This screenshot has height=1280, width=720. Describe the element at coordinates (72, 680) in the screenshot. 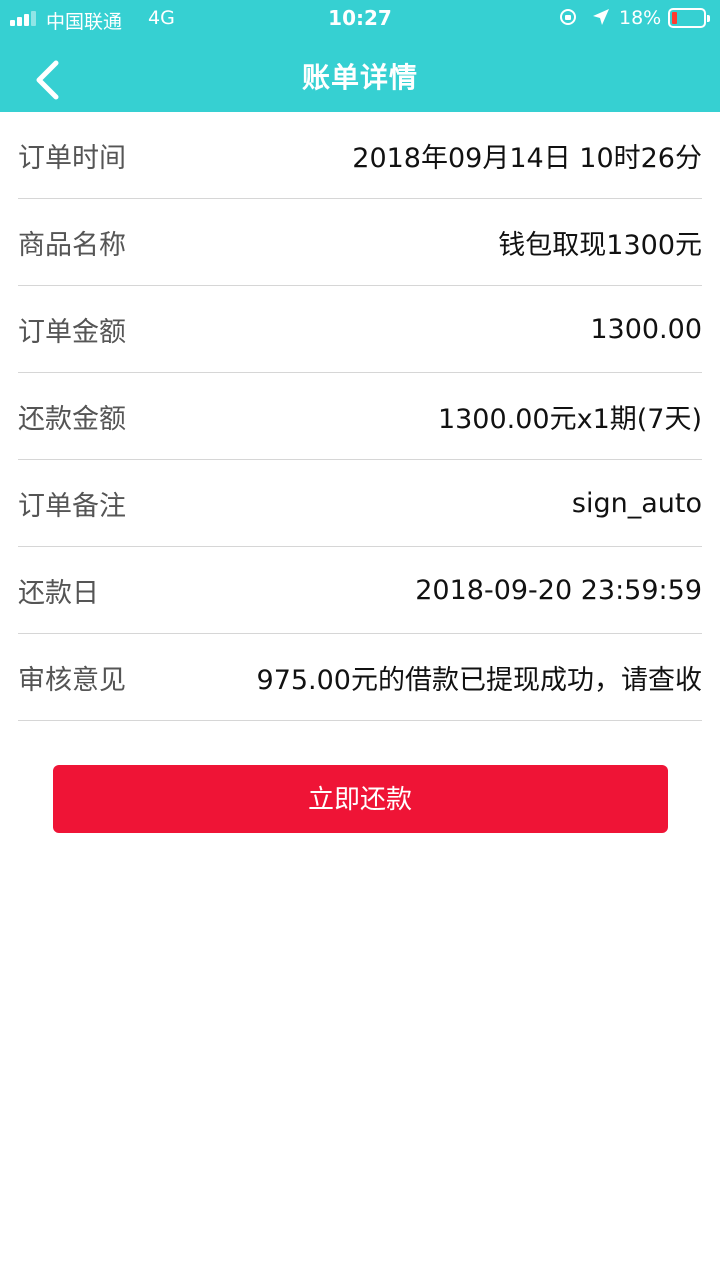

I see `row-label: 审核意见` at that location.